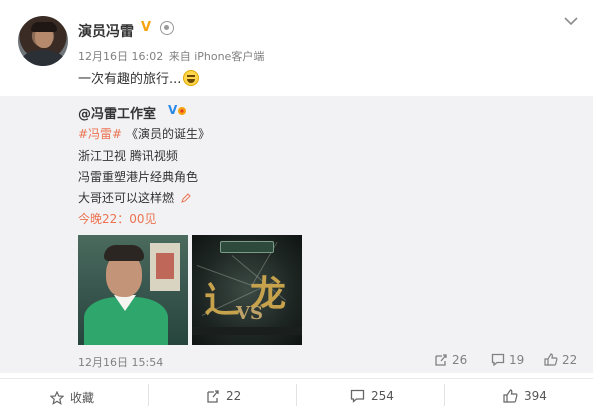 The width and height of the screenshot is (593, 411). What do you see at coordinates (100, 134) in the screenshot?
I see `topic-link: #冯雷#` at bounding box center [100, 134].